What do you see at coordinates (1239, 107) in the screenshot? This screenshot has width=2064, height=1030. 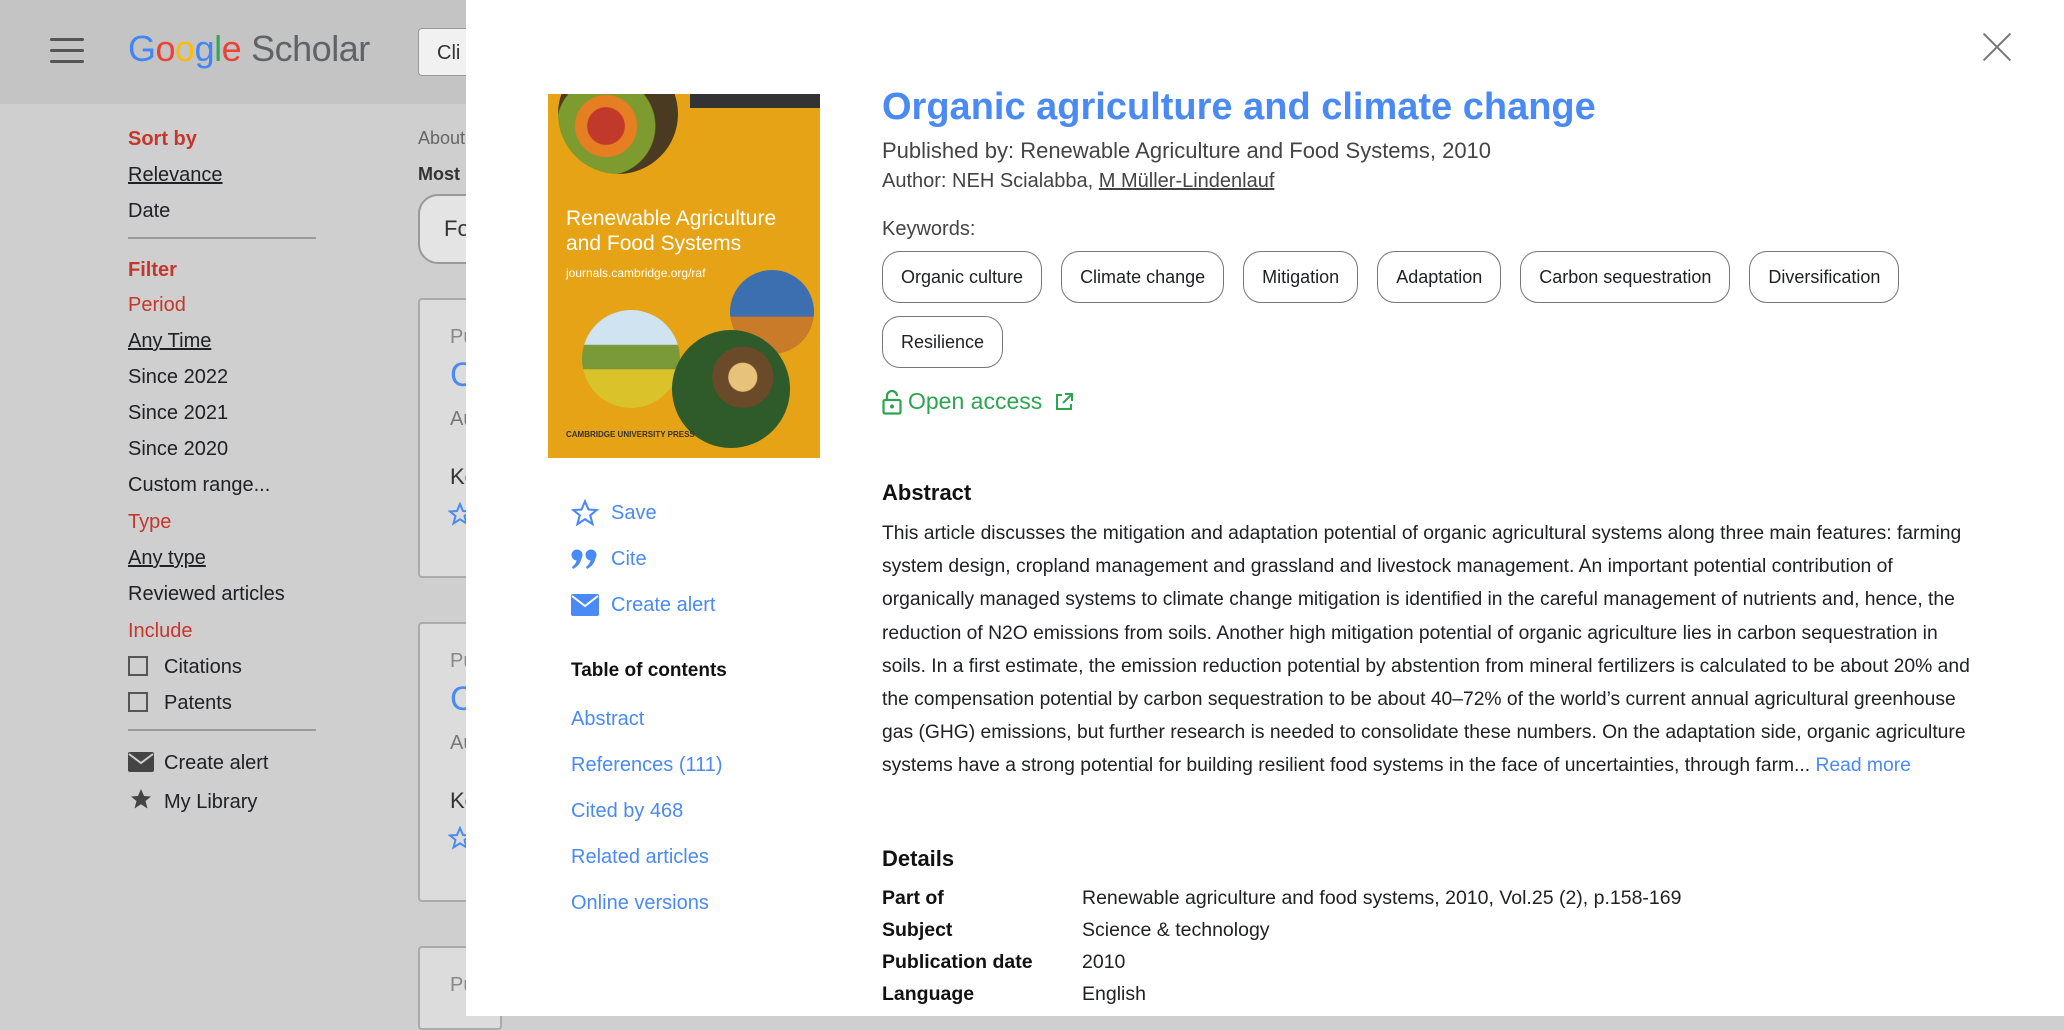 I see `article-title: Organic agriculture and climate change` at bounding box center [1239, 107].